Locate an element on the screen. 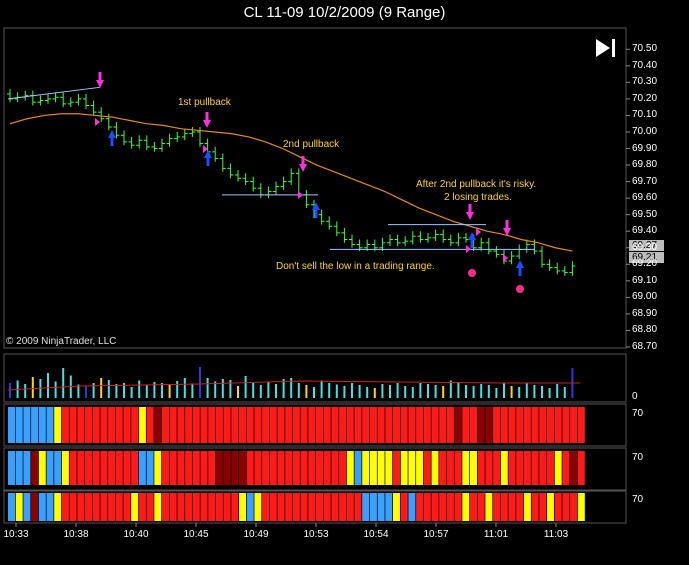  price-tick-label: 69.10 is located at coordinates (645, 280).